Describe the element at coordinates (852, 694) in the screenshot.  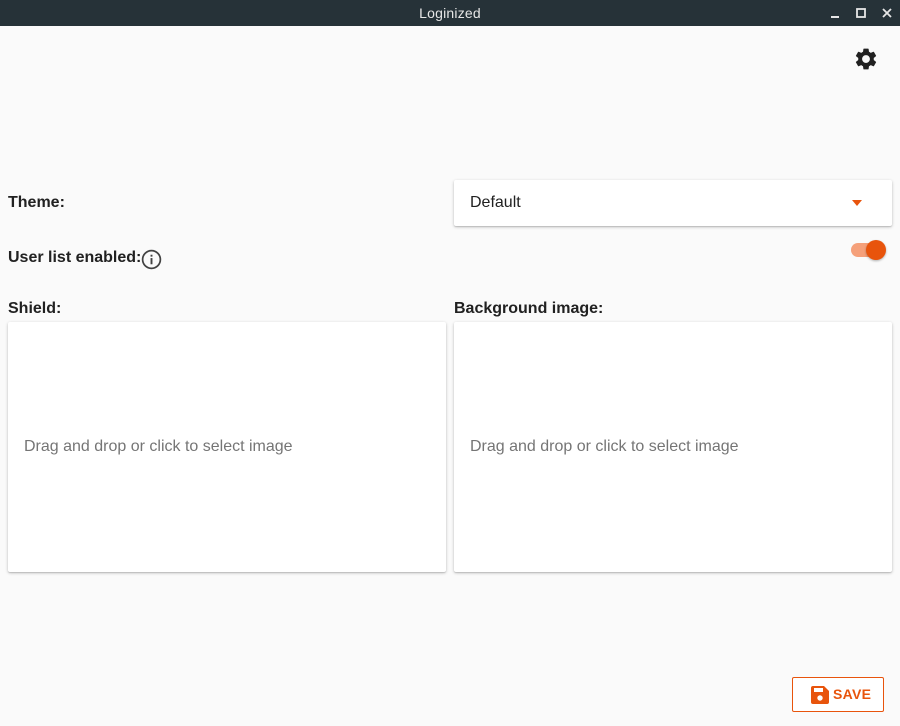
I see `save-button-label: SAVE` at that location.